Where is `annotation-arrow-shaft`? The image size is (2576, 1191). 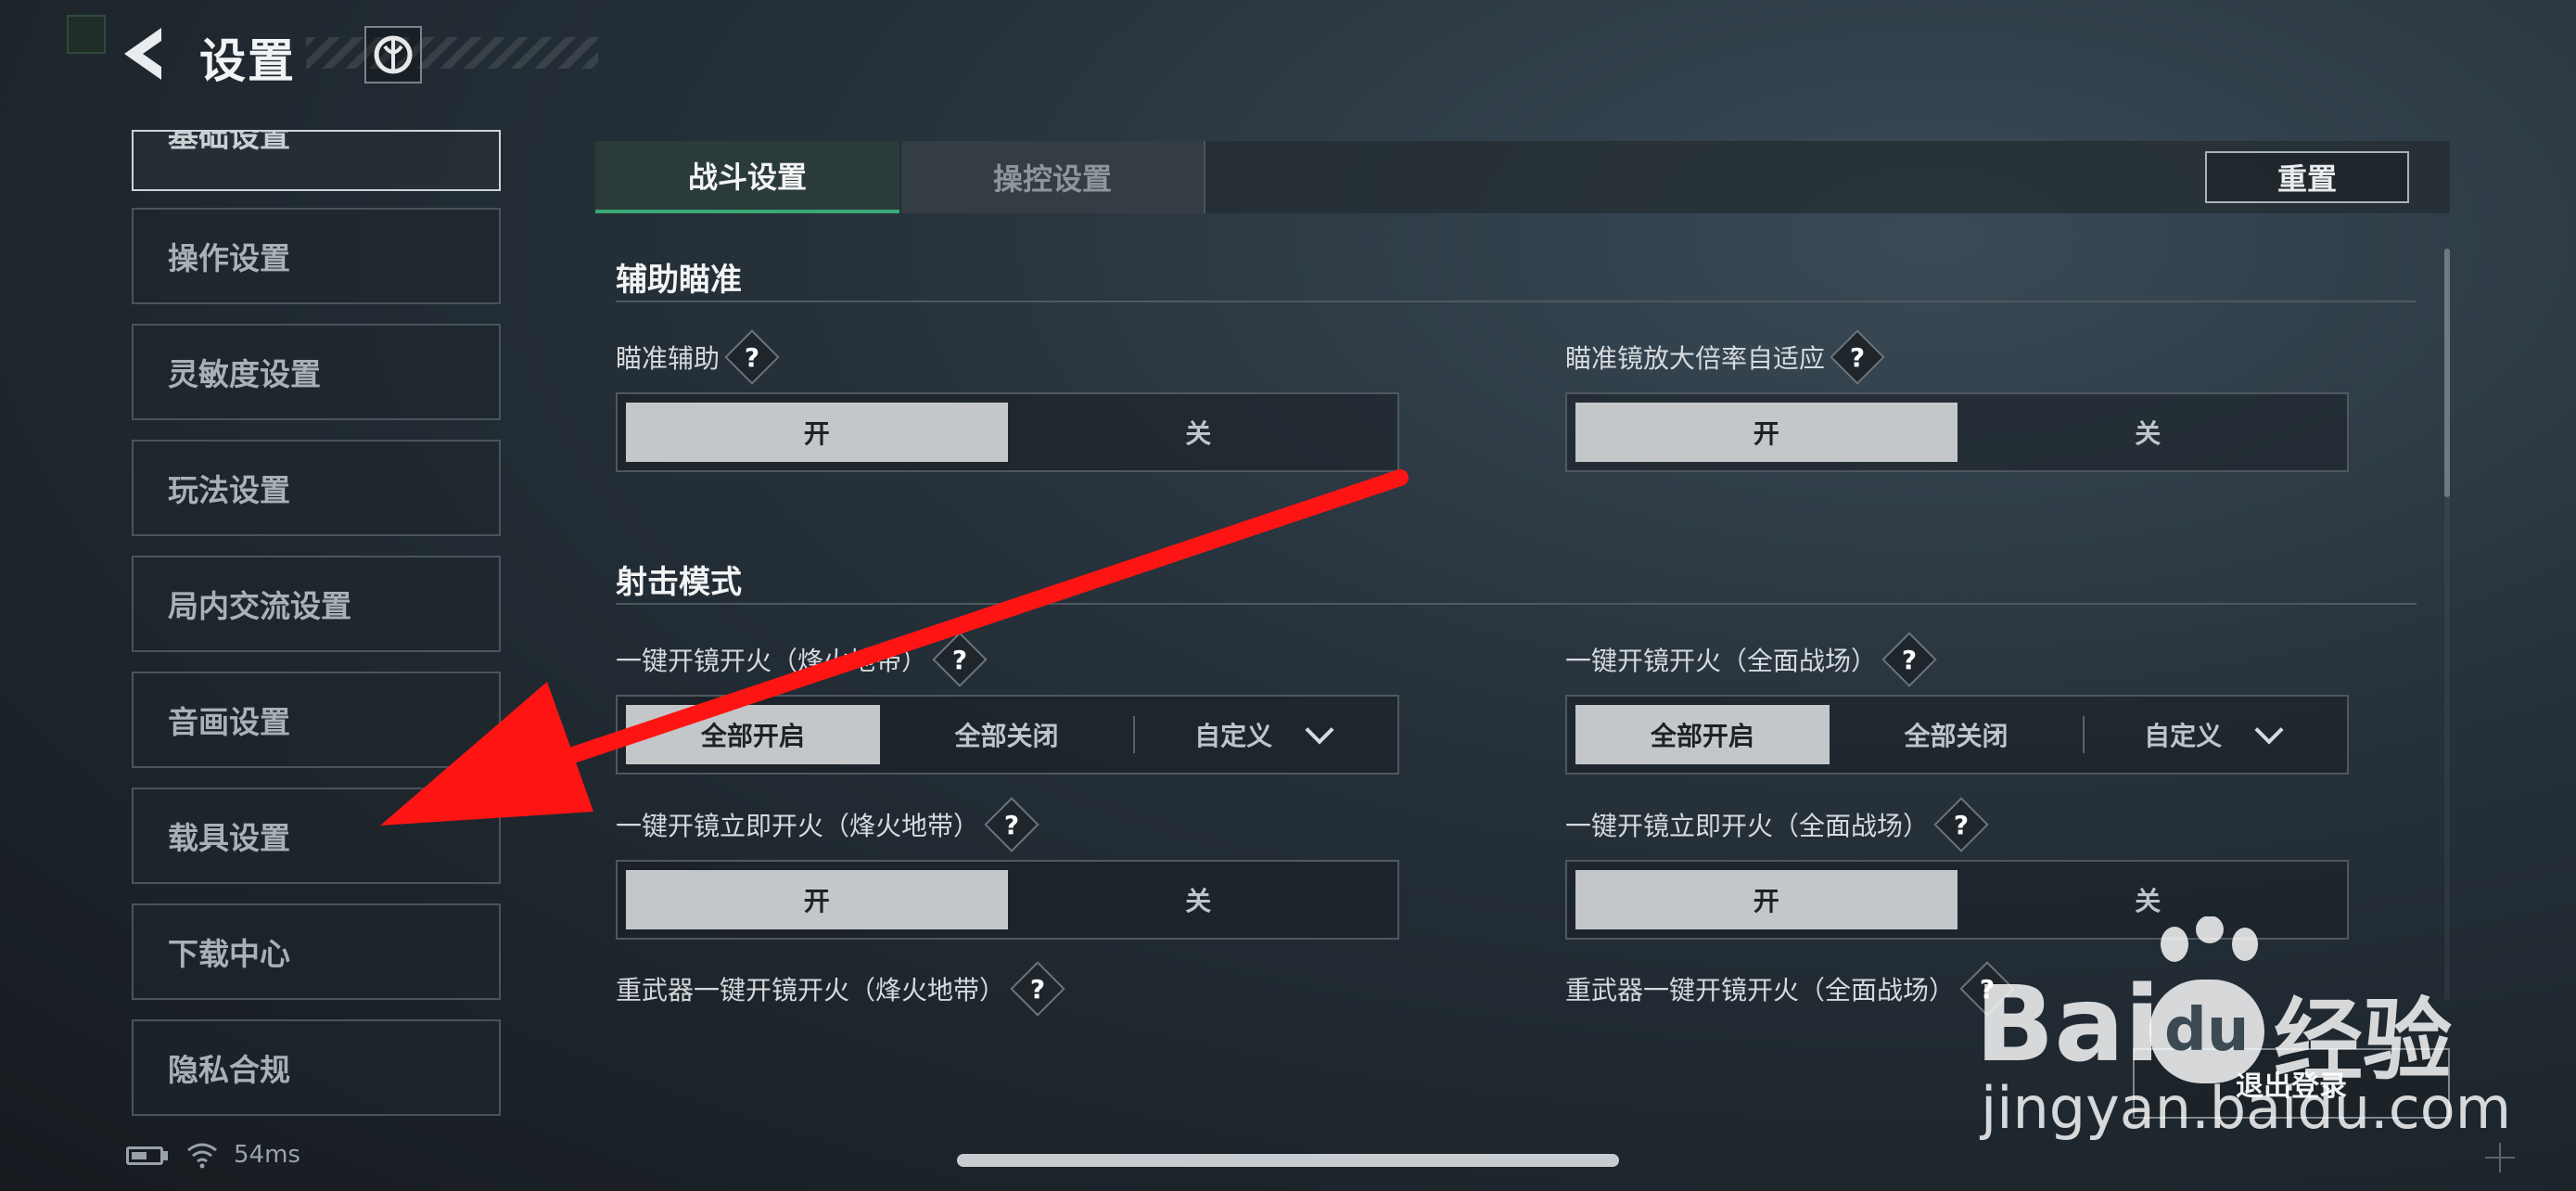
annotation-arrow-shaft is located at coordinates (978, 619).